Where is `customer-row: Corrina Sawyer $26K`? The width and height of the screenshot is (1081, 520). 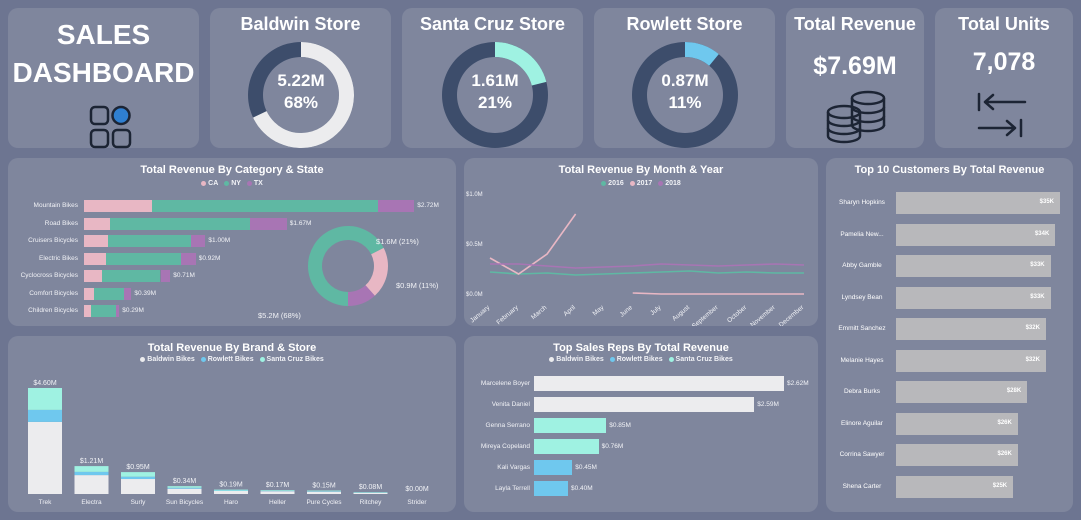 customer-row: Corrina Sawyer $26K is located at coordinates (949, 455).